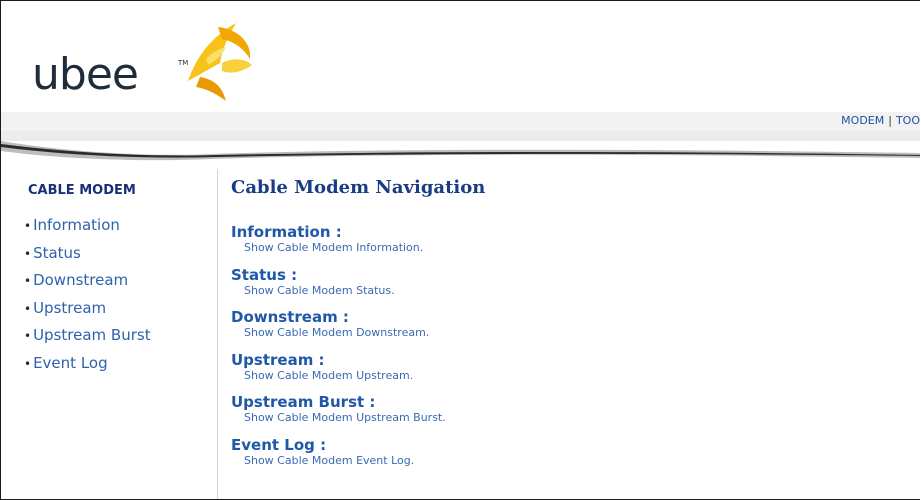 The image size is (921, 500). What do you see at coordinates (69, 308) in the screenshot?
I see `sidebar-item-label: Upstream` at bounding box center [69, 308].